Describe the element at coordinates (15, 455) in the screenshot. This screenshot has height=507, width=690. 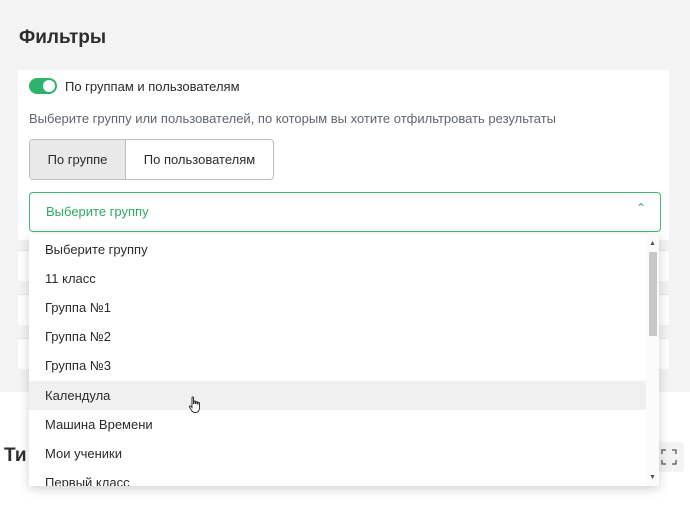
I see `section-title: Ти` at that location.